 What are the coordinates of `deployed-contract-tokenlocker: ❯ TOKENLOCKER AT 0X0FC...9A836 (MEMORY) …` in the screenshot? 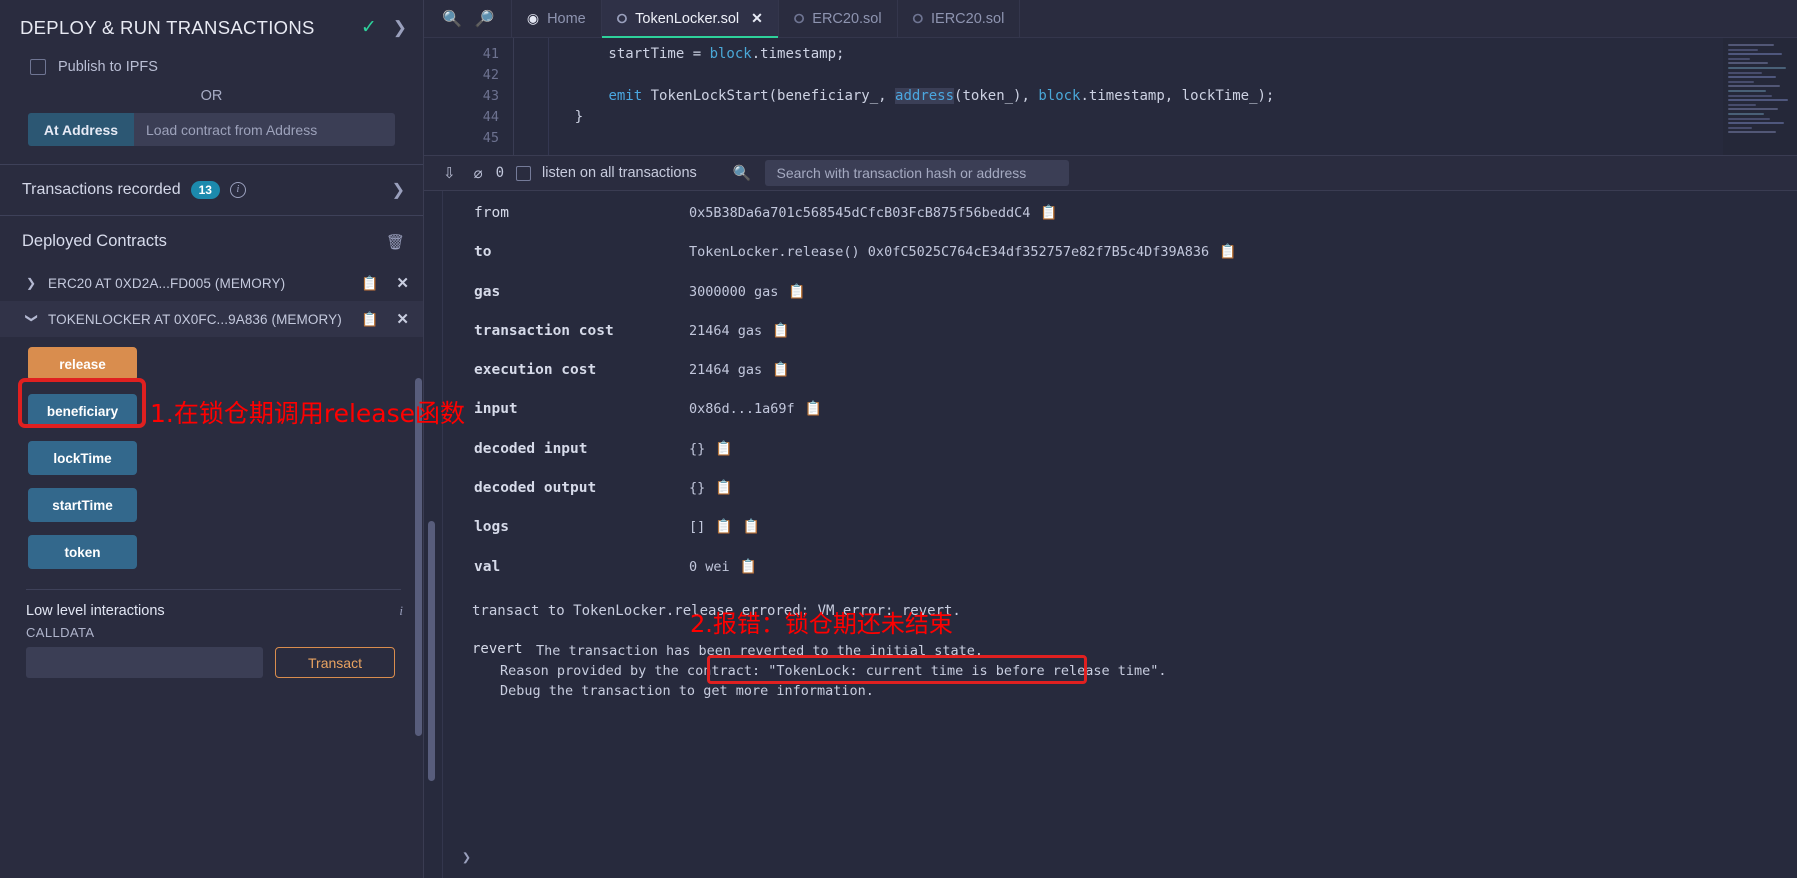 It's located at (211, 319).